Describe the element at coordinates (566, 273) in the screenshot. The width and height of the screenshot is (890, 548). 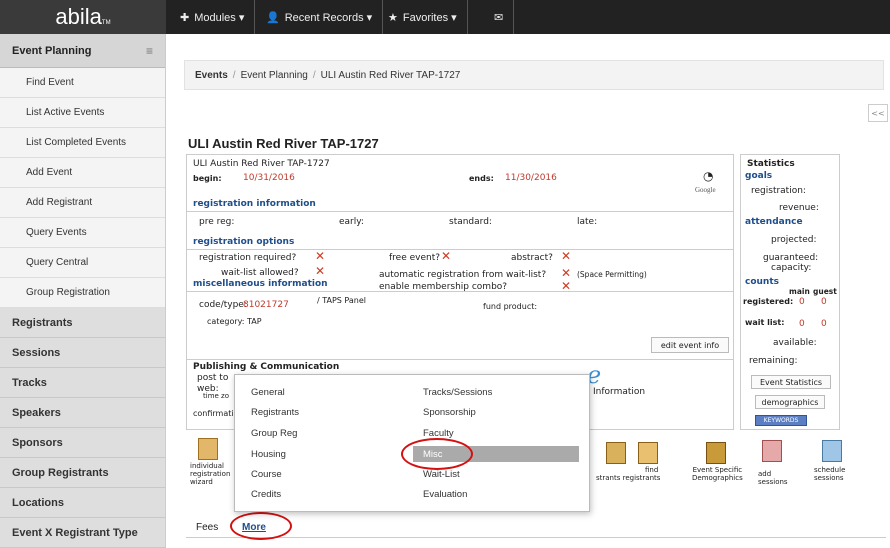
I see `auto-registration-x-icon: ✕` at that location.